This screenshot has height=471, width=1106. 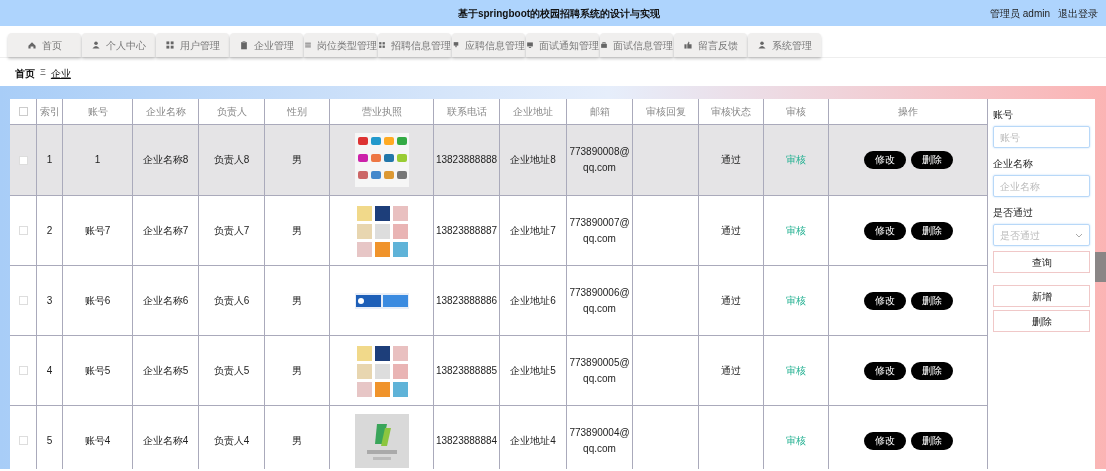 What do you see at coordinates (599, 370) in the screenshot?
I see `table-cell-text: 773890005@qq.com` at bounding box center [599, 370].